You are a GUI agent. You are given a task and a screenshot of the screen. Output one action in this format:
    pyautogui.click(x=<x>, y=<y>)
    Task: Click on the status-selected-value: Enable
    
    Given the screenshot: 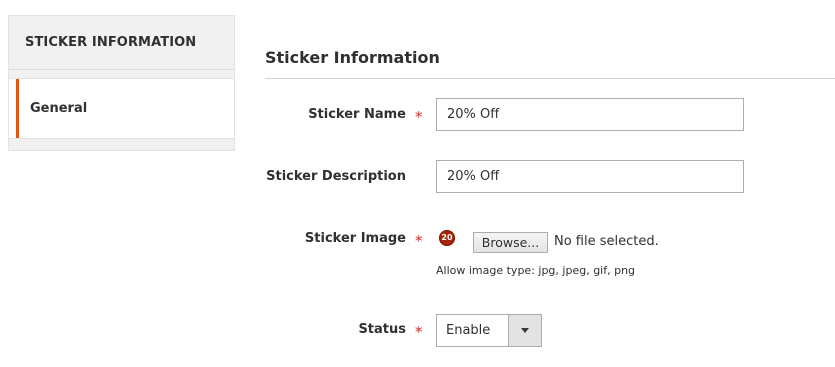 What is the action you would take?
    pyautogui.click(x=468, y=330)
    